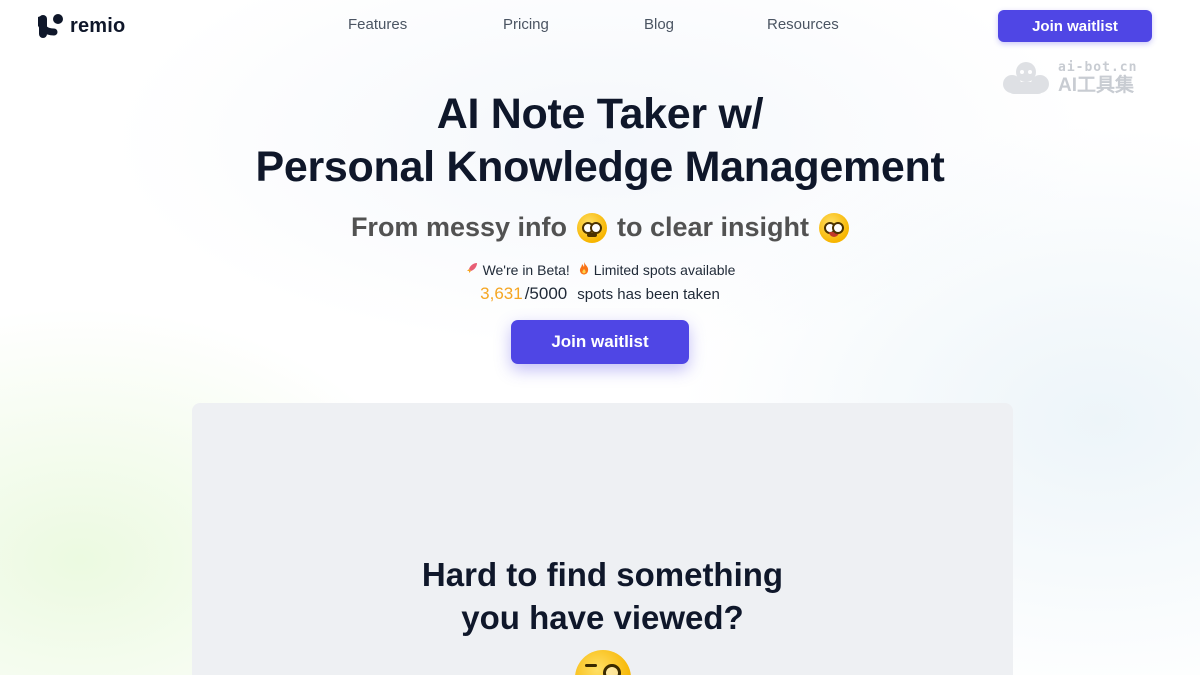 This screenshot has height=675, width=1200. What do you see at coordinates (803, 24) in the screenshot?
I see `nav-link-resources: Resources` at bounding box center [803, 24].